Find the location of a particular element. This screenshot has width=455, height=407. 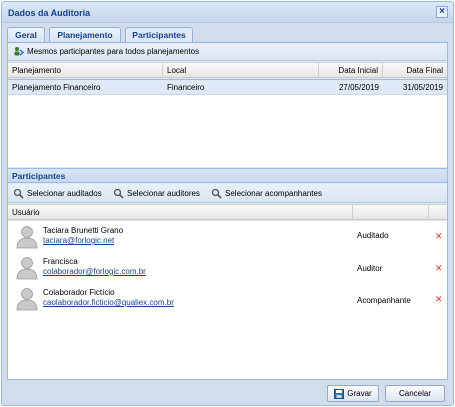

select-audited-button: Selecionar auditados is located at coordinates (57, 194).